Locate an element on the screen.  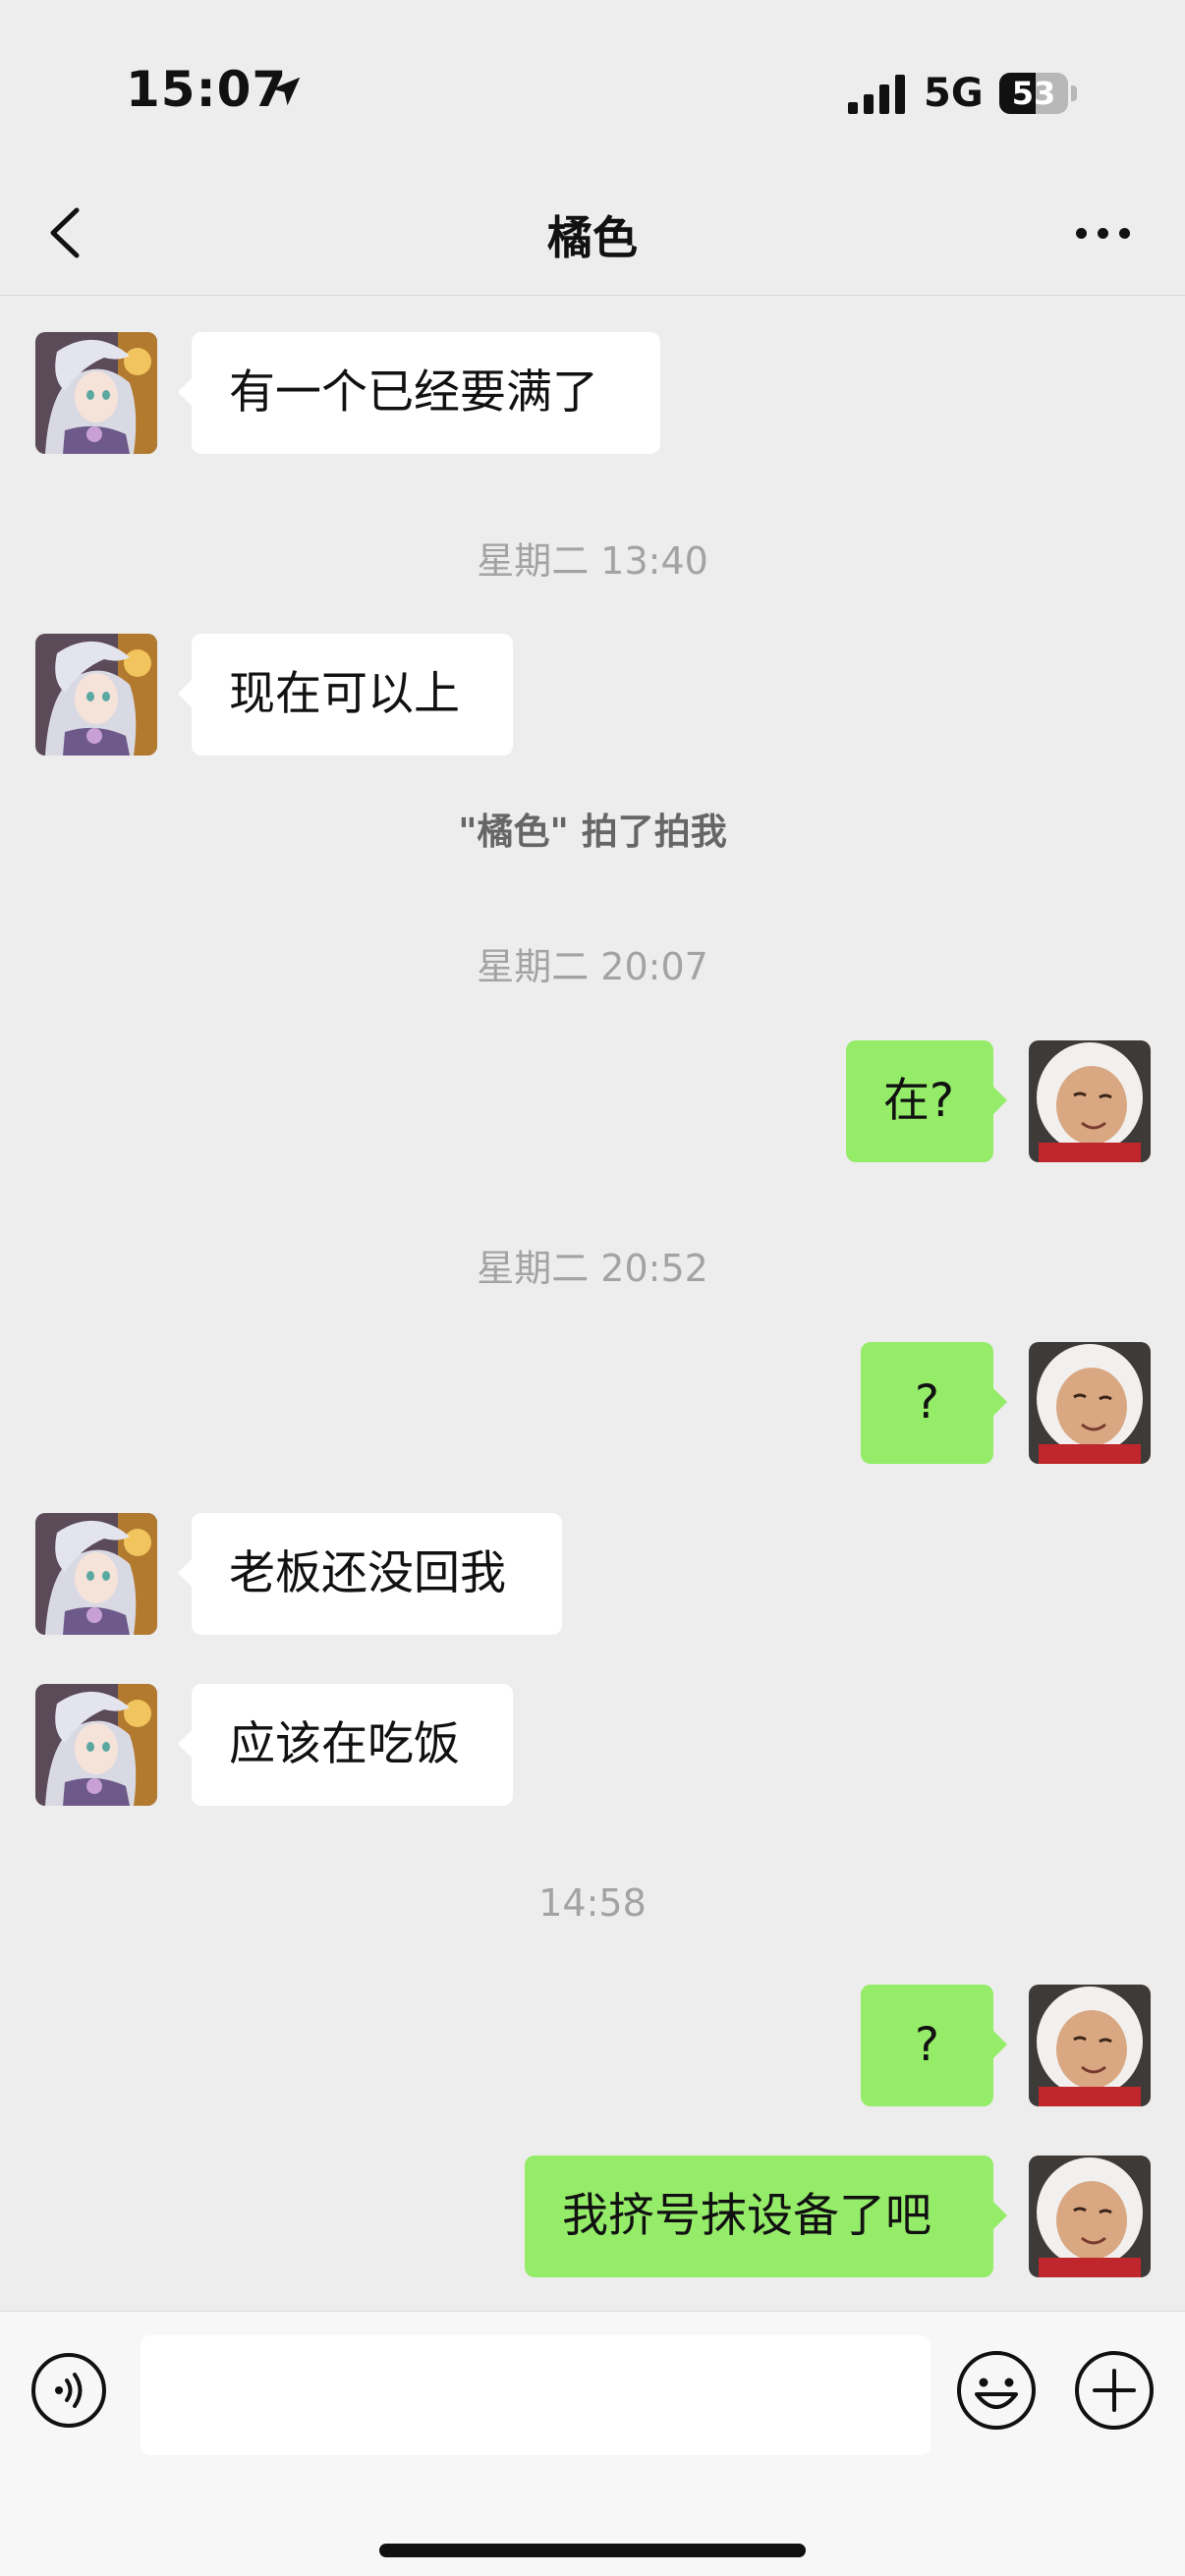
plus-icon is located at coordinates (1115, 2390).